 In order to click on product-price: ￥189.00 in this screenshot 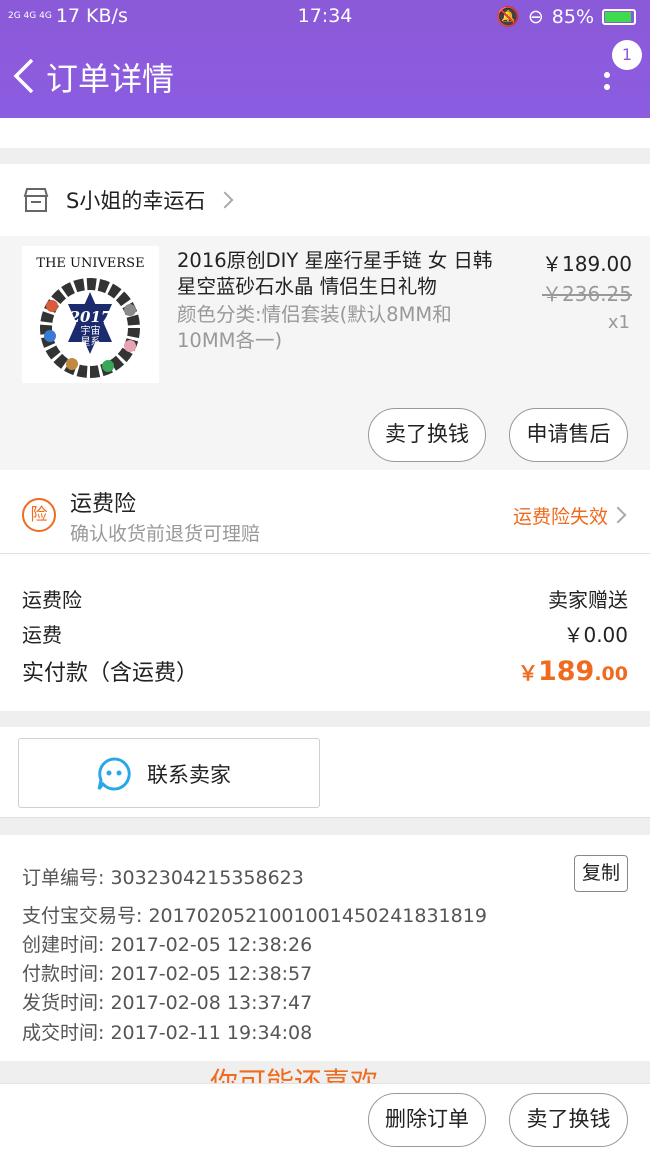, I will do `click(587, 264)`.